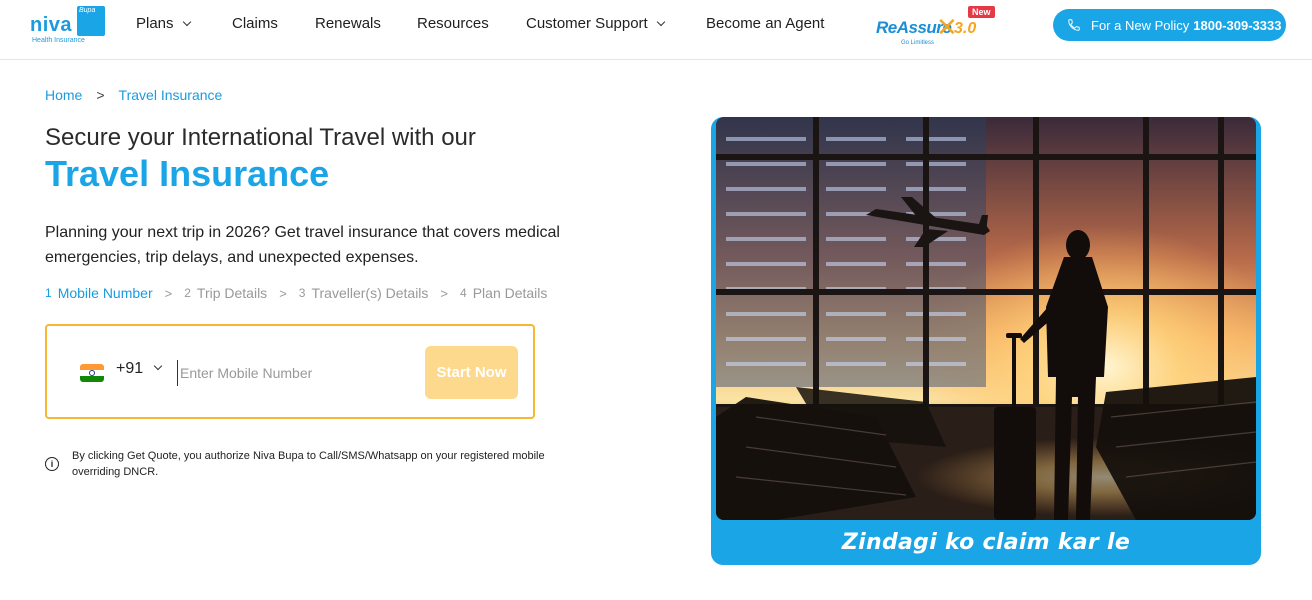  I want to click on breadcrumb-home: Home, so click(63, 95).